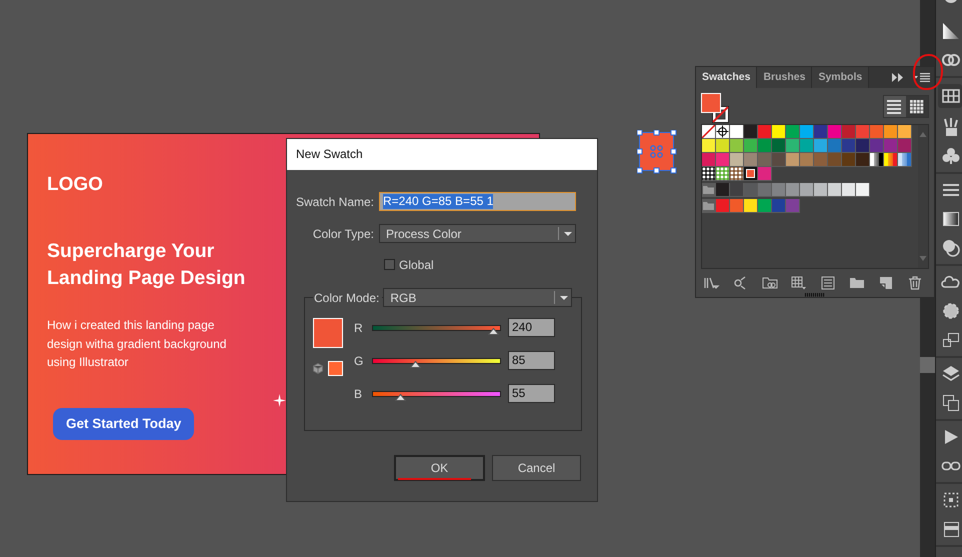  I want to click on resize-grip-icon, so click(815, 295).